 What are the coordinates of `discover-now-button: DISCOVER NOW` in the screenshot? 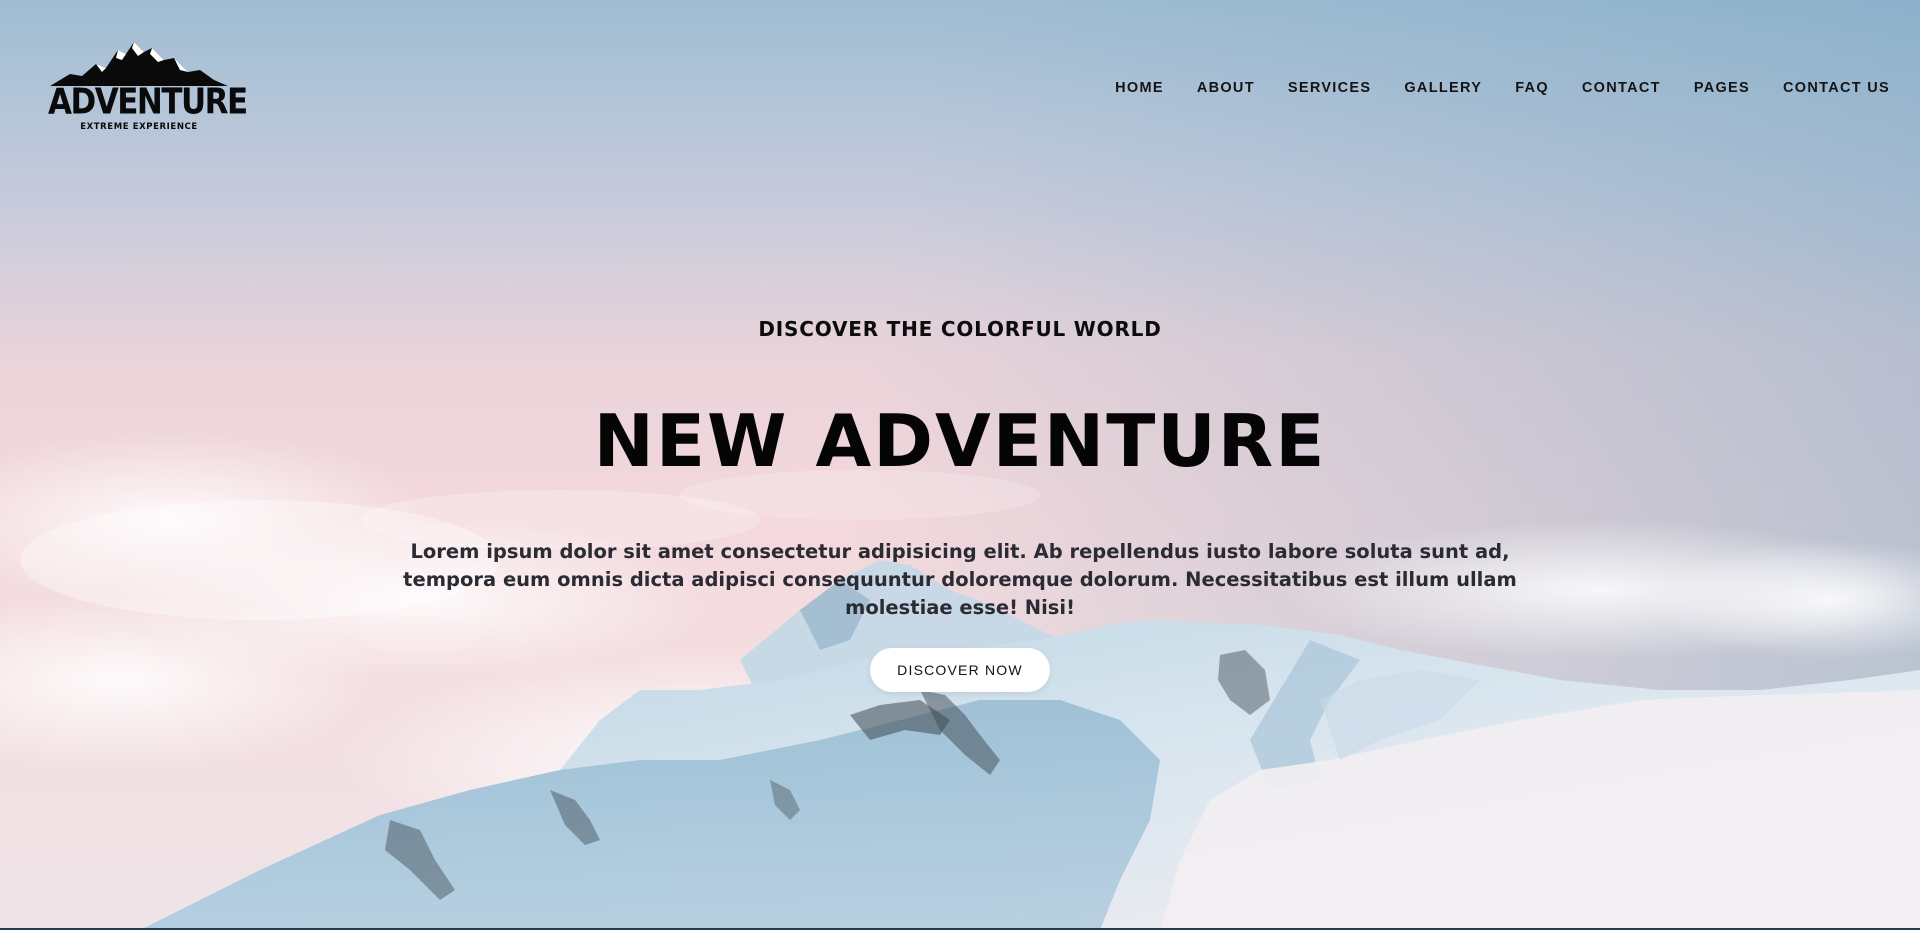 It's located at (960, 670).